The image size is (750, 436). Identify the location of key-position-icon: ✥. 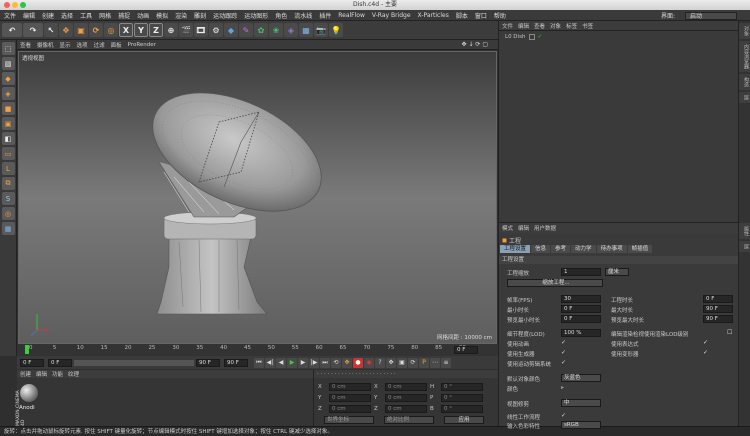
(391, 362).